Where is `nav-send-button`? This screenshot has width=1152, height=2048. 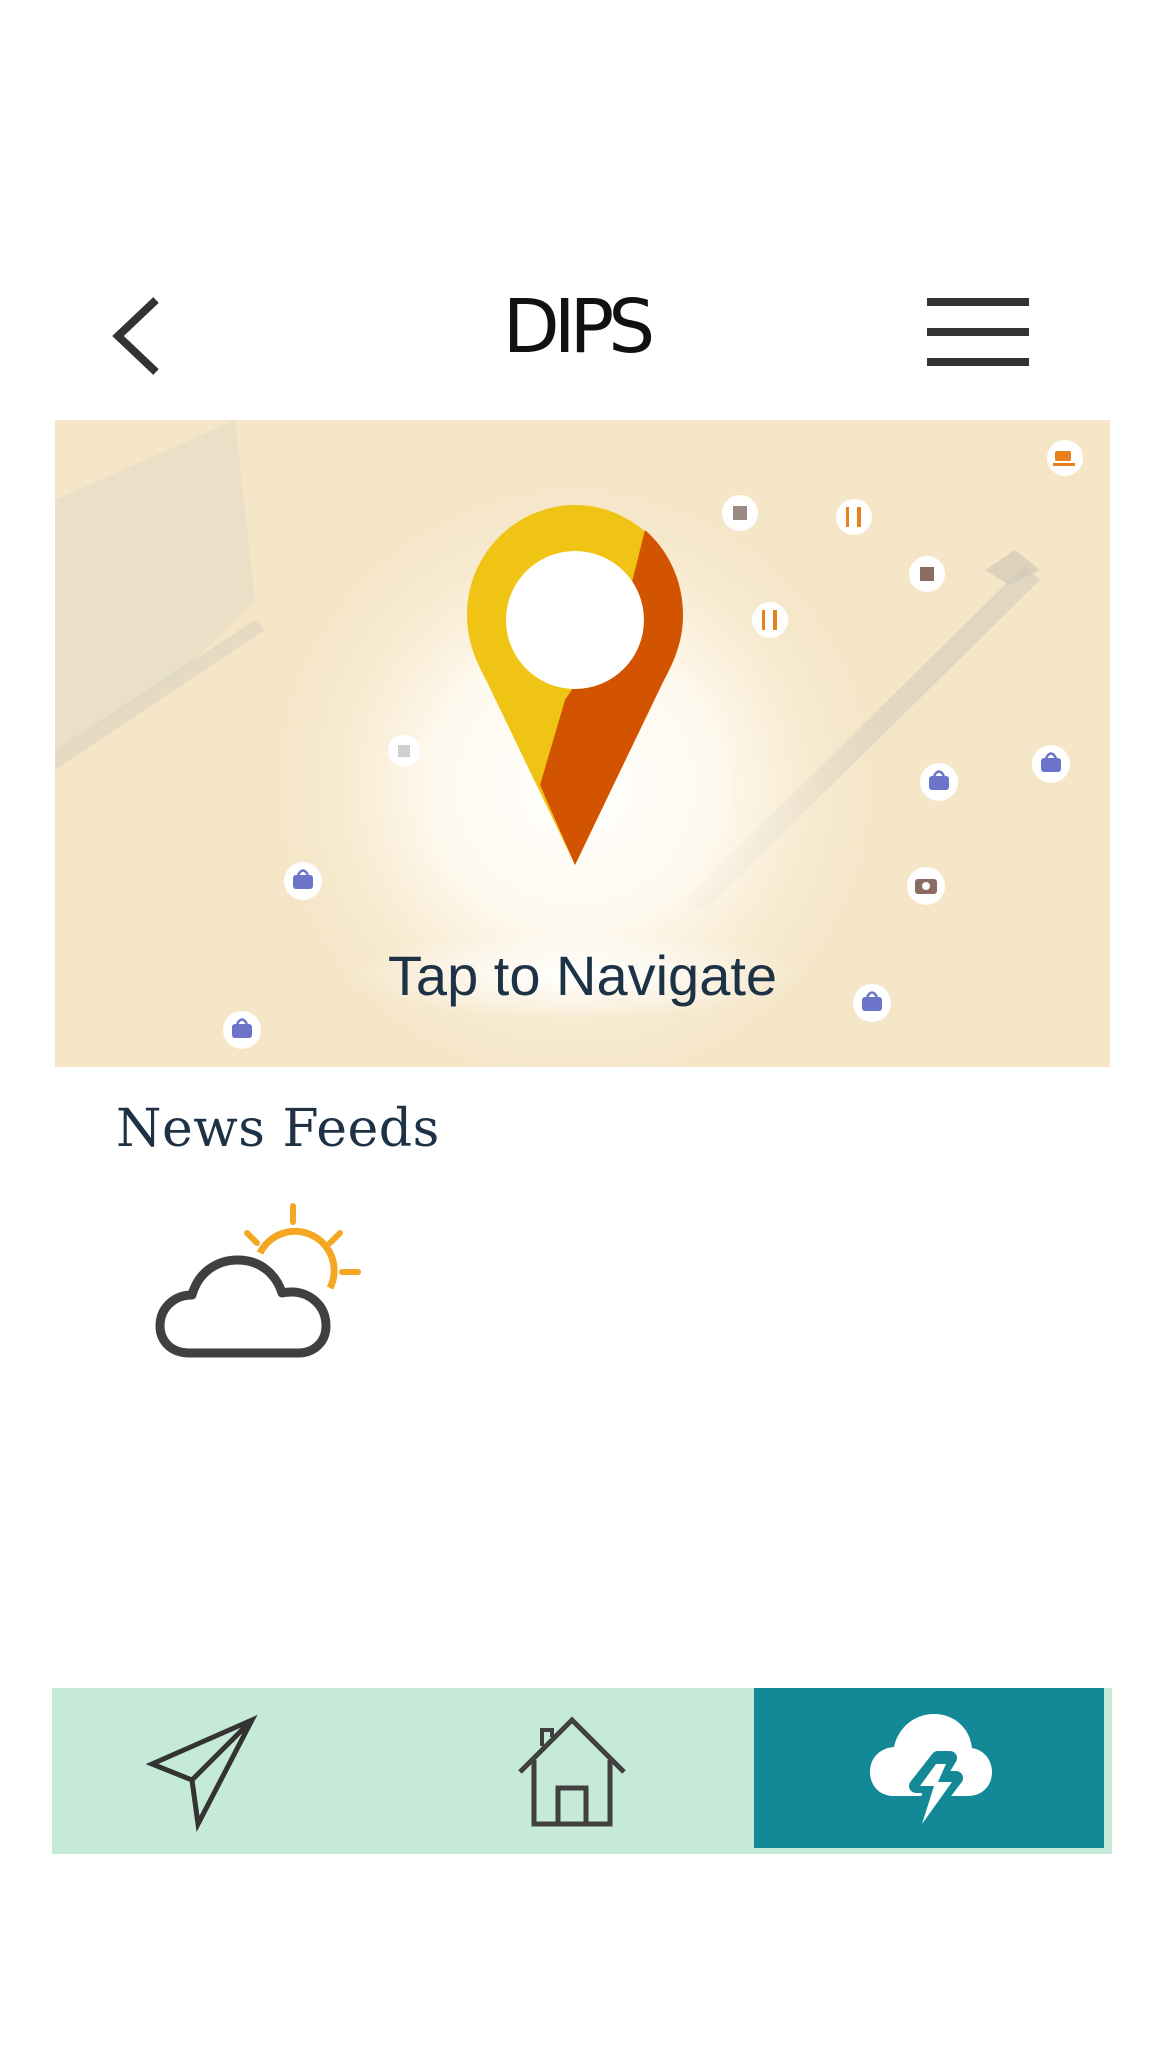 nav-send-button is located at coordinates (202, 1771).